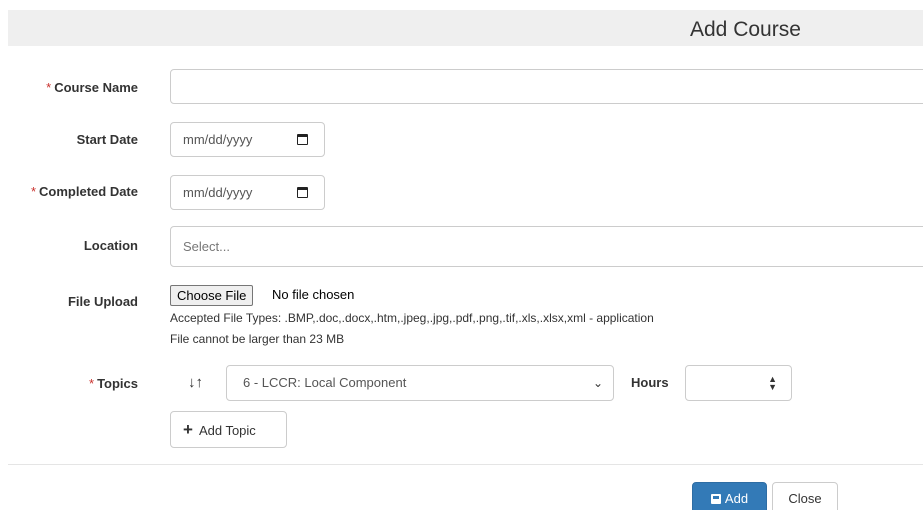 The width and height of the screenshot is (923, 510). What do you see at coordinates (92, 87) in the screenshot?
I see `course-name-label: * Course Name` at bounding box center [92, 87].